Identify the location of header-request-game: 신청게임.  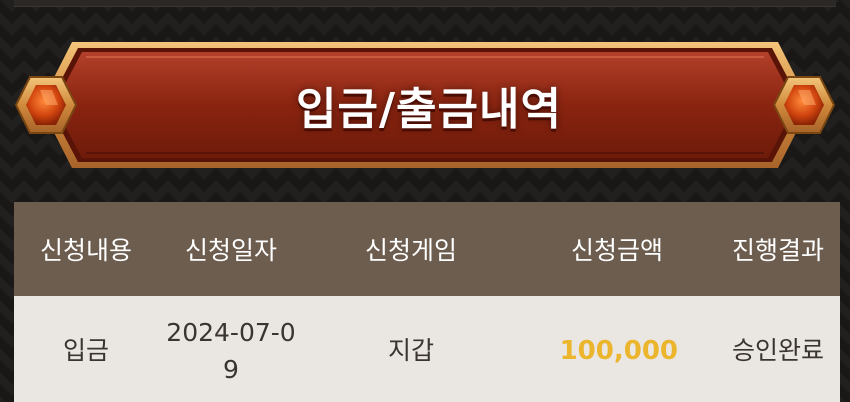
(410, 250).